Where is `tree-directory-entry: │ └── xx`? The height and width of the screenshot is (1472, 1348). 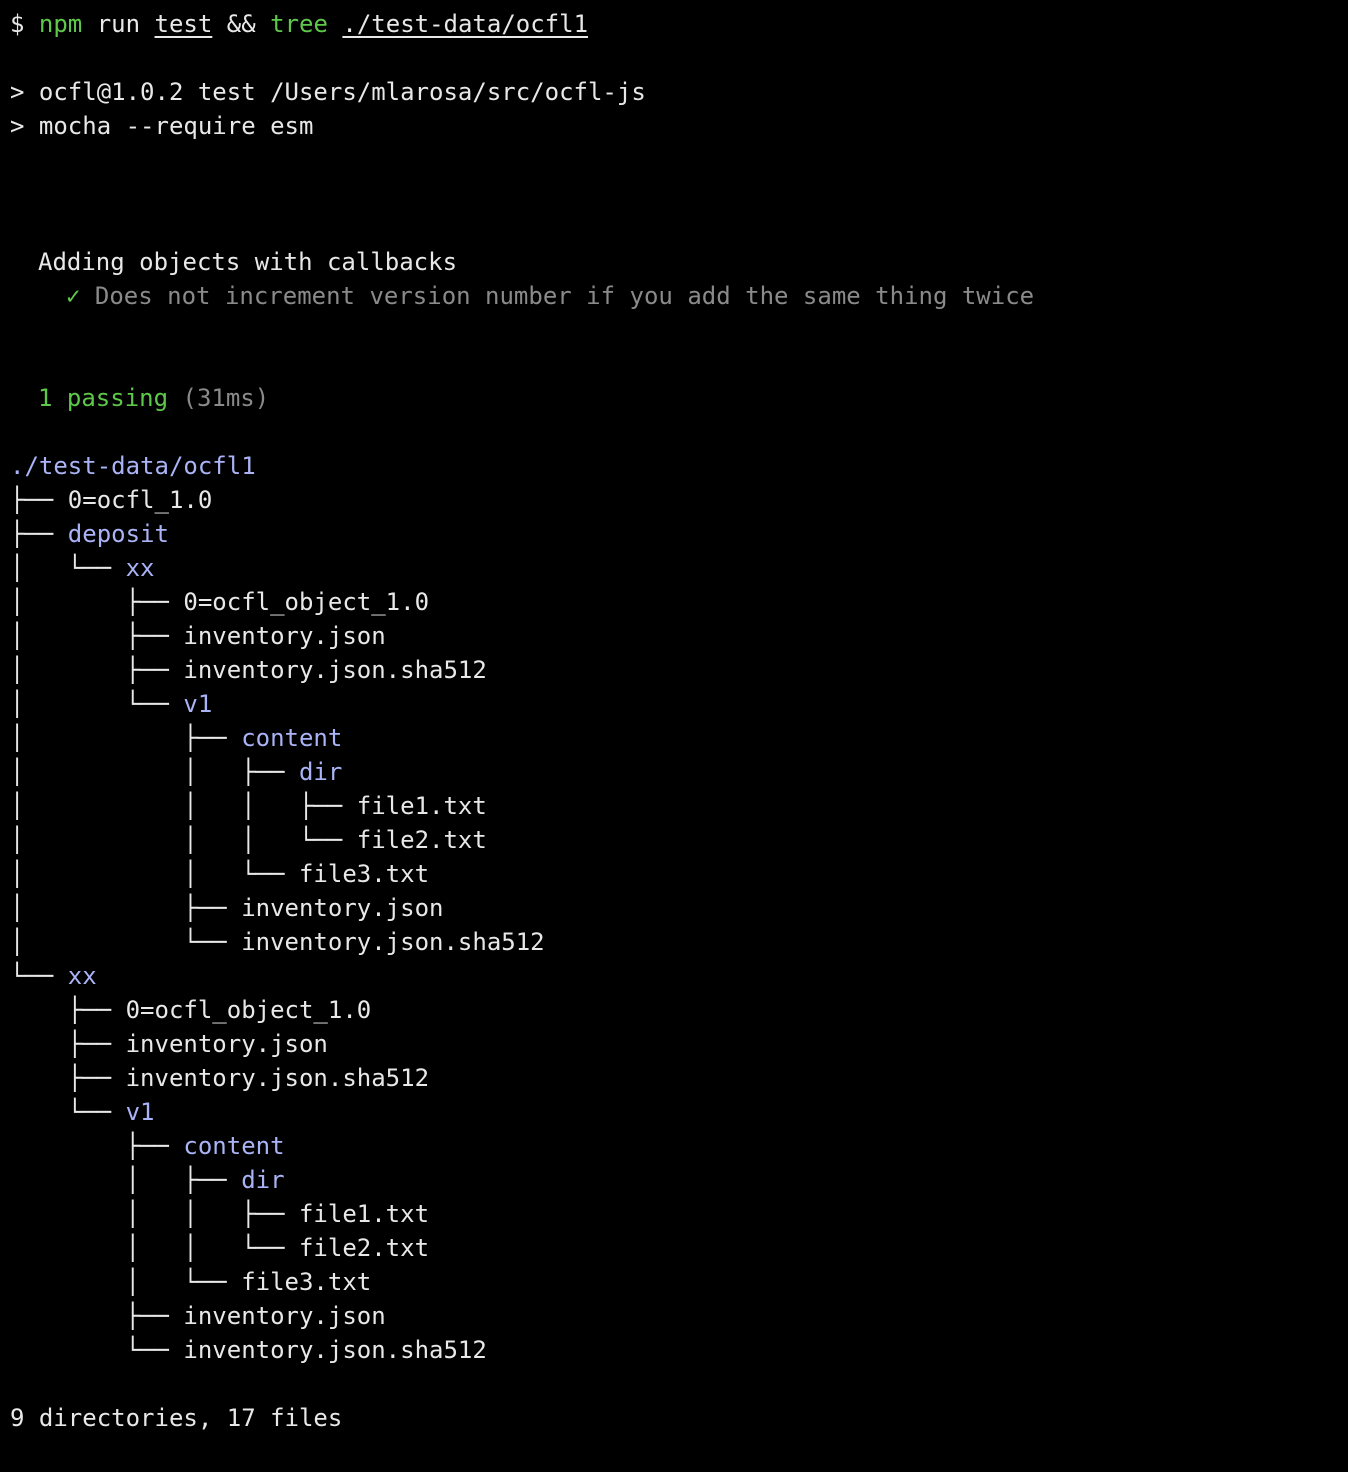 tree-directory-entry: │ └── xx is located at coordinates (82, 568).